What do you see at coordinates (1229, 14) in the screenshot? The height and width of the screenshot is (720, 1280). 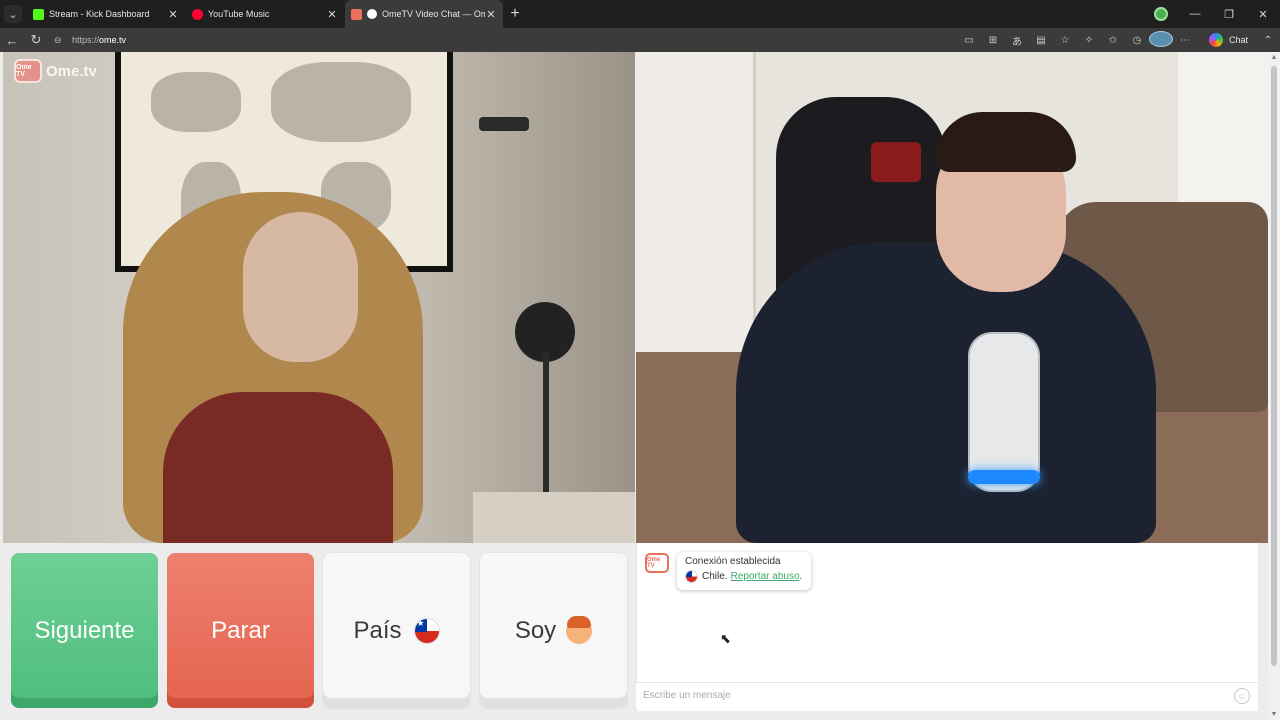 I see `restore-icon: ❐` at bounding box center [1229, 14].